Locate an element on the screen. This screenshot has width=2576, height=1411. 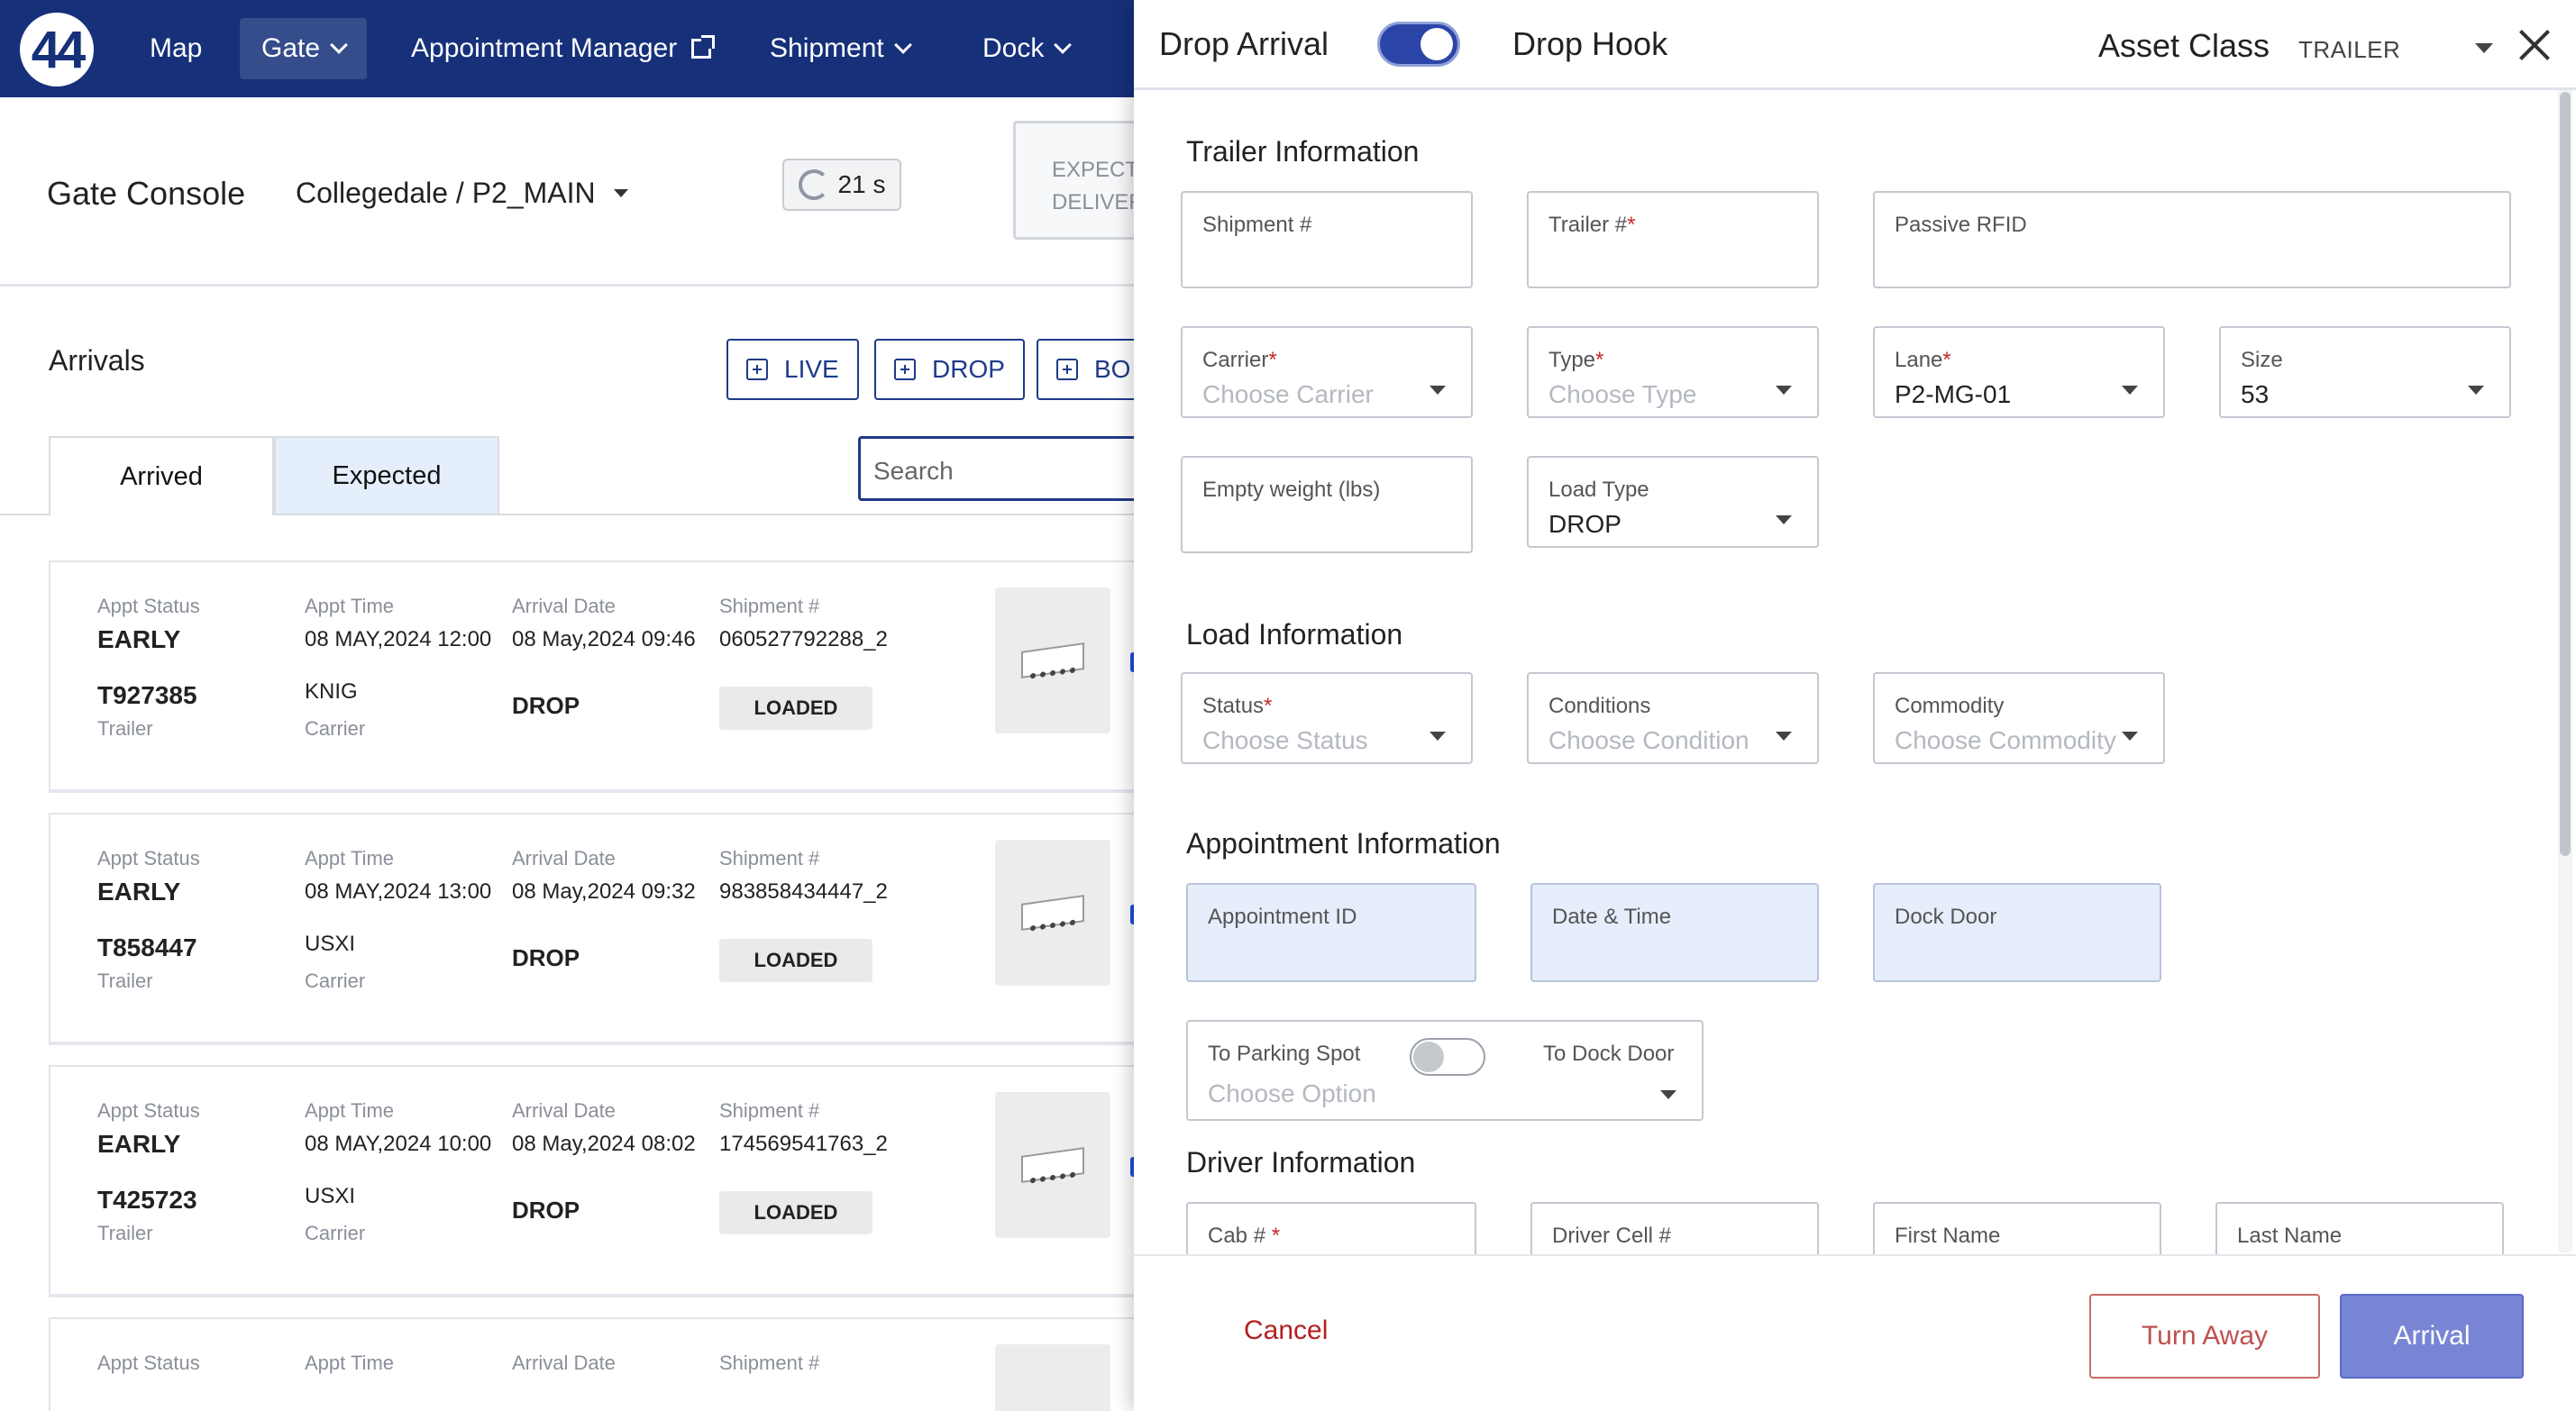
chevron-down-icon is located at coordinates (339, 45).